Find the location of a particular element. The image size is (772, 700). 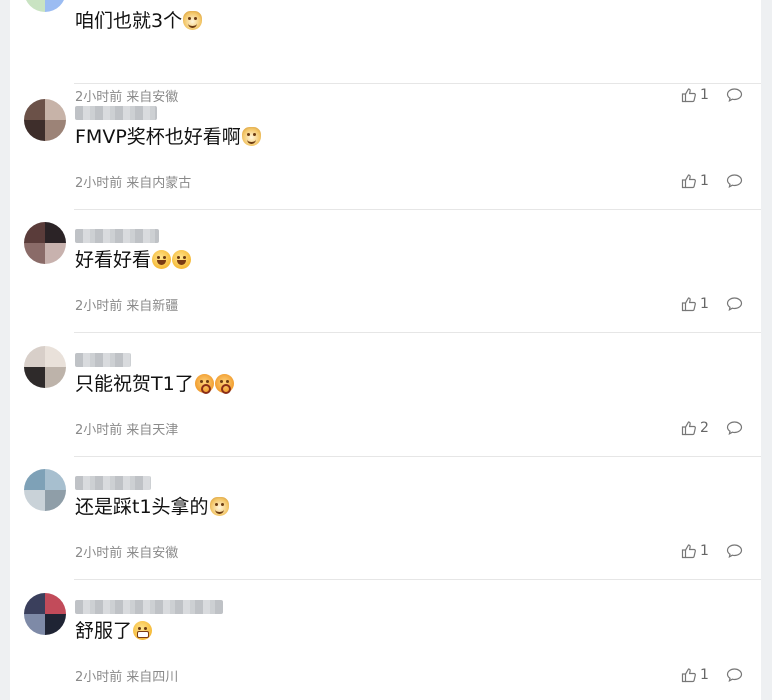

comment-text: 好看好看 is located at coordinates (133, 260).